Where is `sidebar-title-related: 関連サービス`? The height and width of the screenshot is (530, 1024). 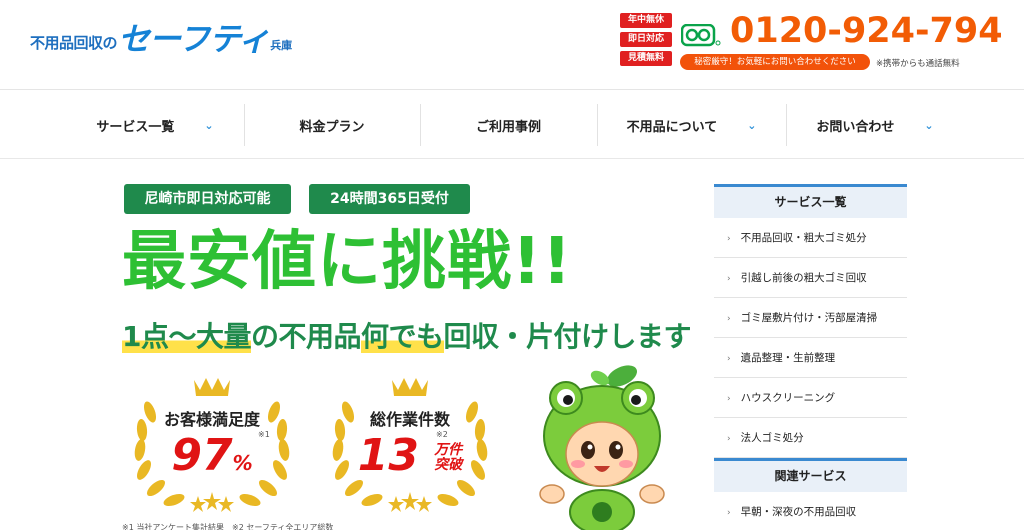
sidebar-title-related: 関連サービス is located at coordinates (810, 475).